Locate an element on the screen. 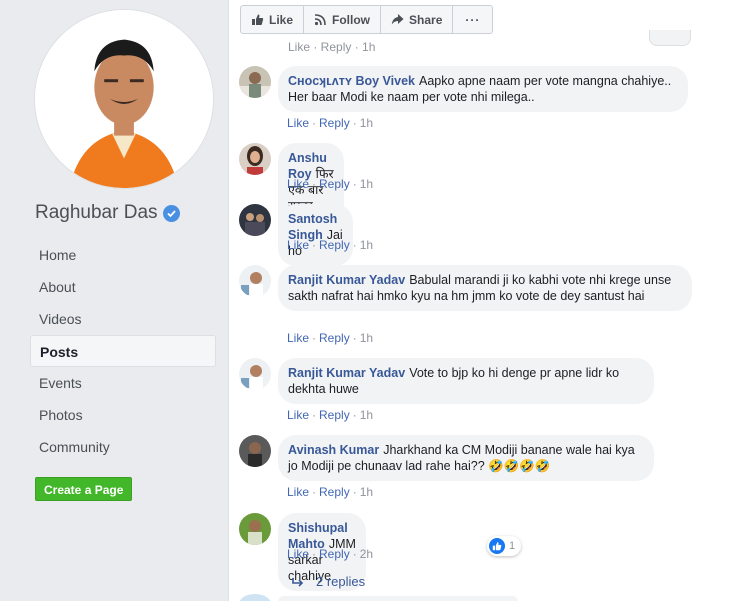  follow-button: Follow is located at coordinates (343, 19).